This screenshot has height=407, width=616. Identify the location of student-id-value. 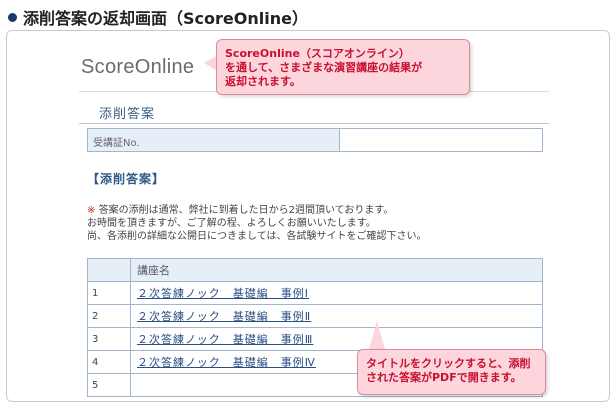
(441, 140).